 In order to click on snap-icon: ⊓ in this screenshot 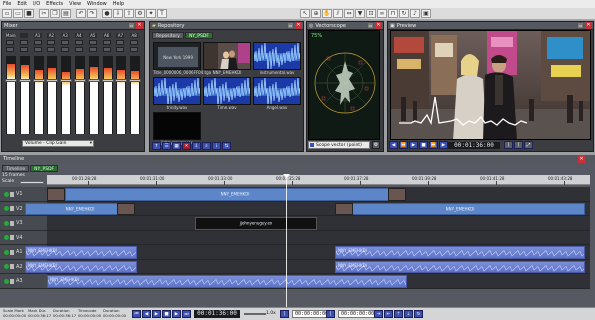, I will do `click(393, 13)`.